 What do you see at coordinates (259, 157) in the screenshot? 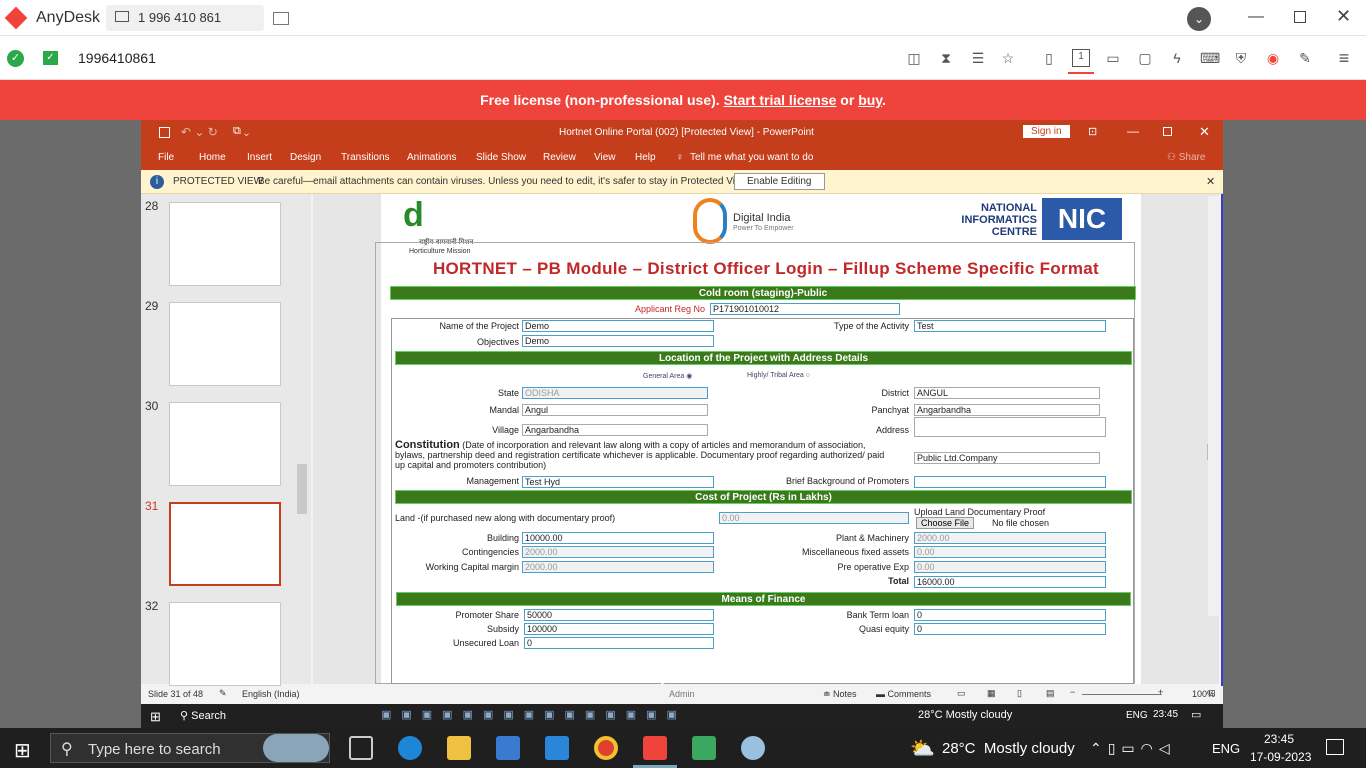
I see `tab-insert: Insert` at bounding box center [259, 157].